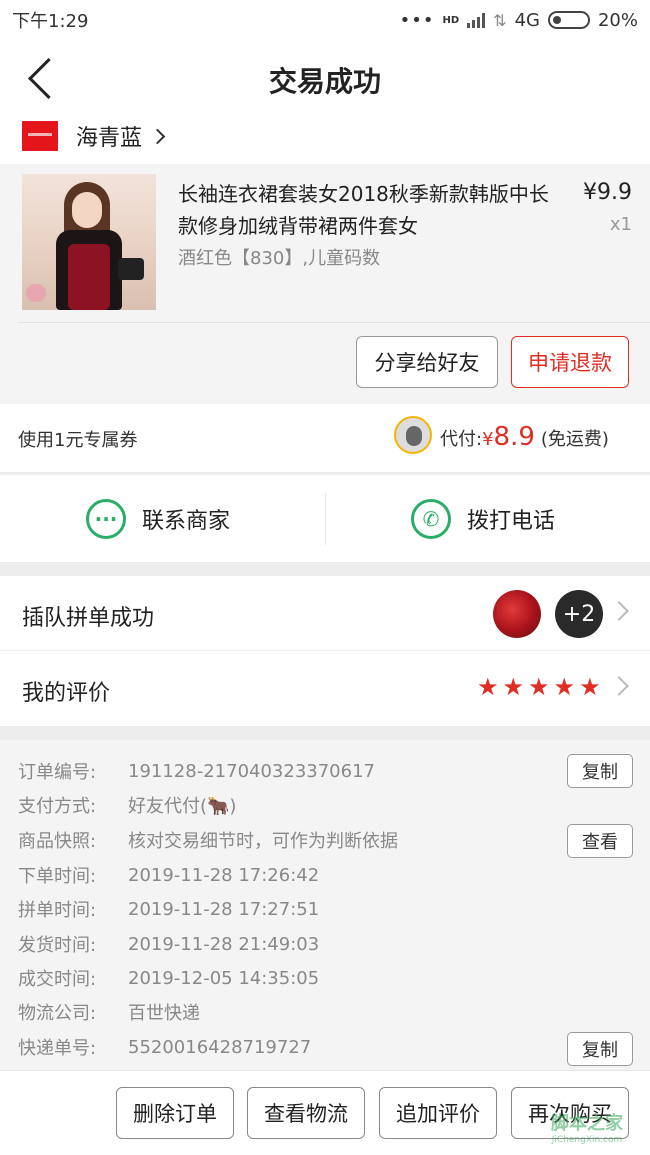  I want to click on group-buy-row: 插队拼单成功 +2, so click(325, 613).